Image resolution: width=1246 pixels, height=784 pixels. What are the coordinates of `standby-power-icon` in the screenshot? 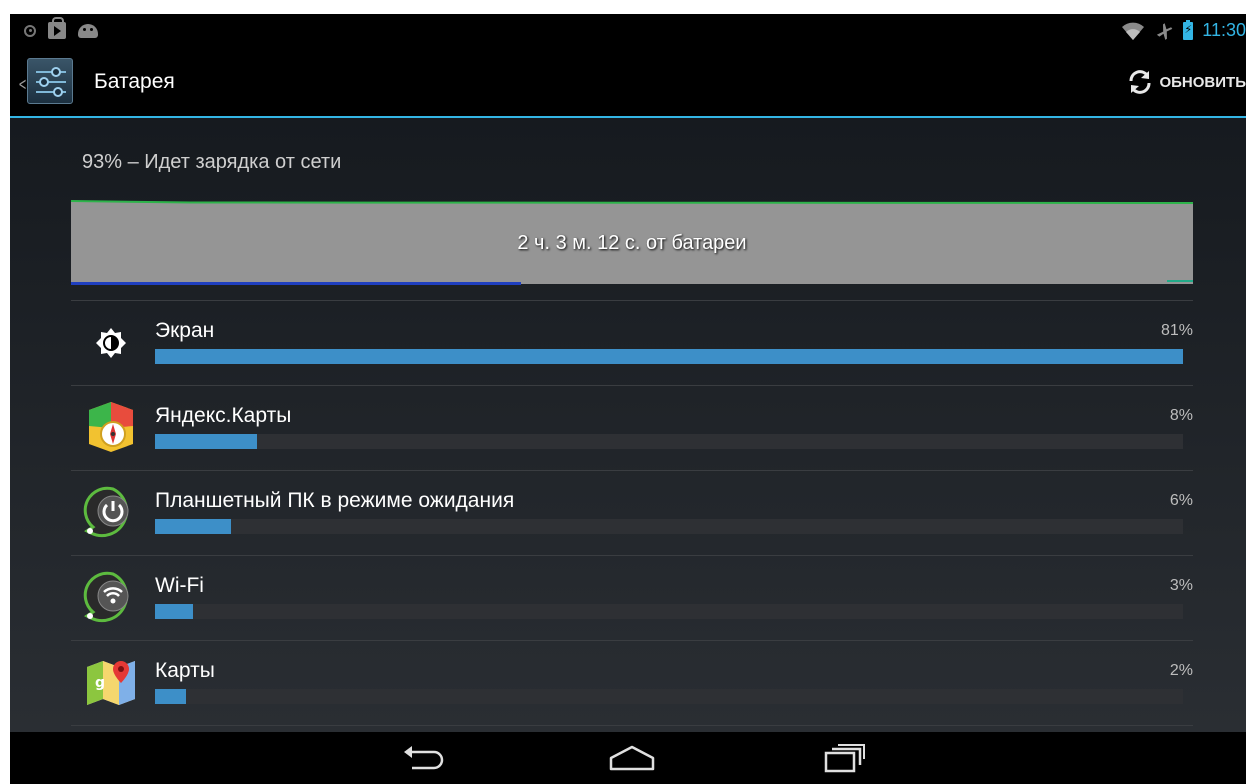 It's located at (106, 512).